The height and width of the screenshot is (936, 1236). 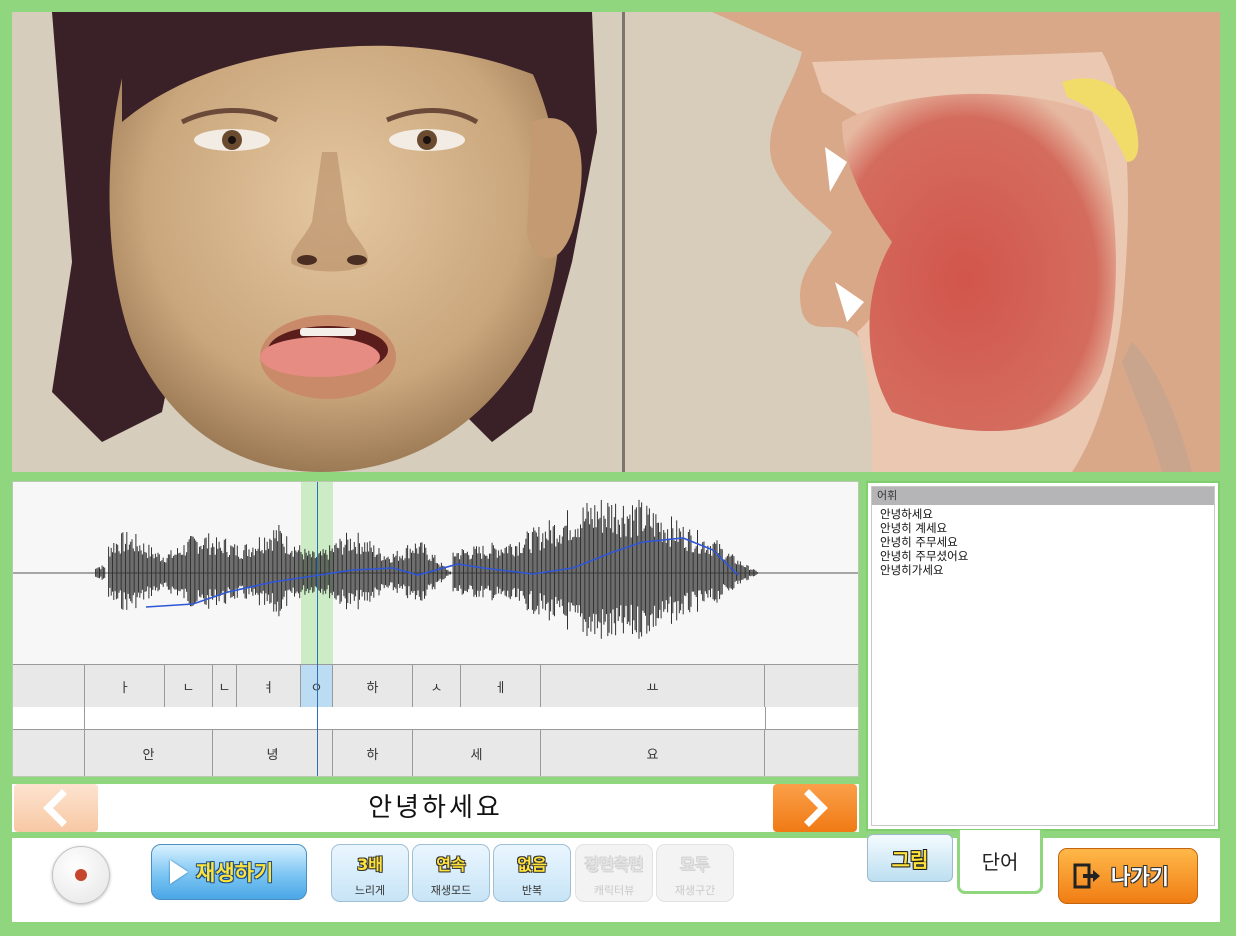 What do you see at coordinates (614, 864) in the screenshot?
I see `character-view-value: 정면측면` at bounding box center [614, 864].